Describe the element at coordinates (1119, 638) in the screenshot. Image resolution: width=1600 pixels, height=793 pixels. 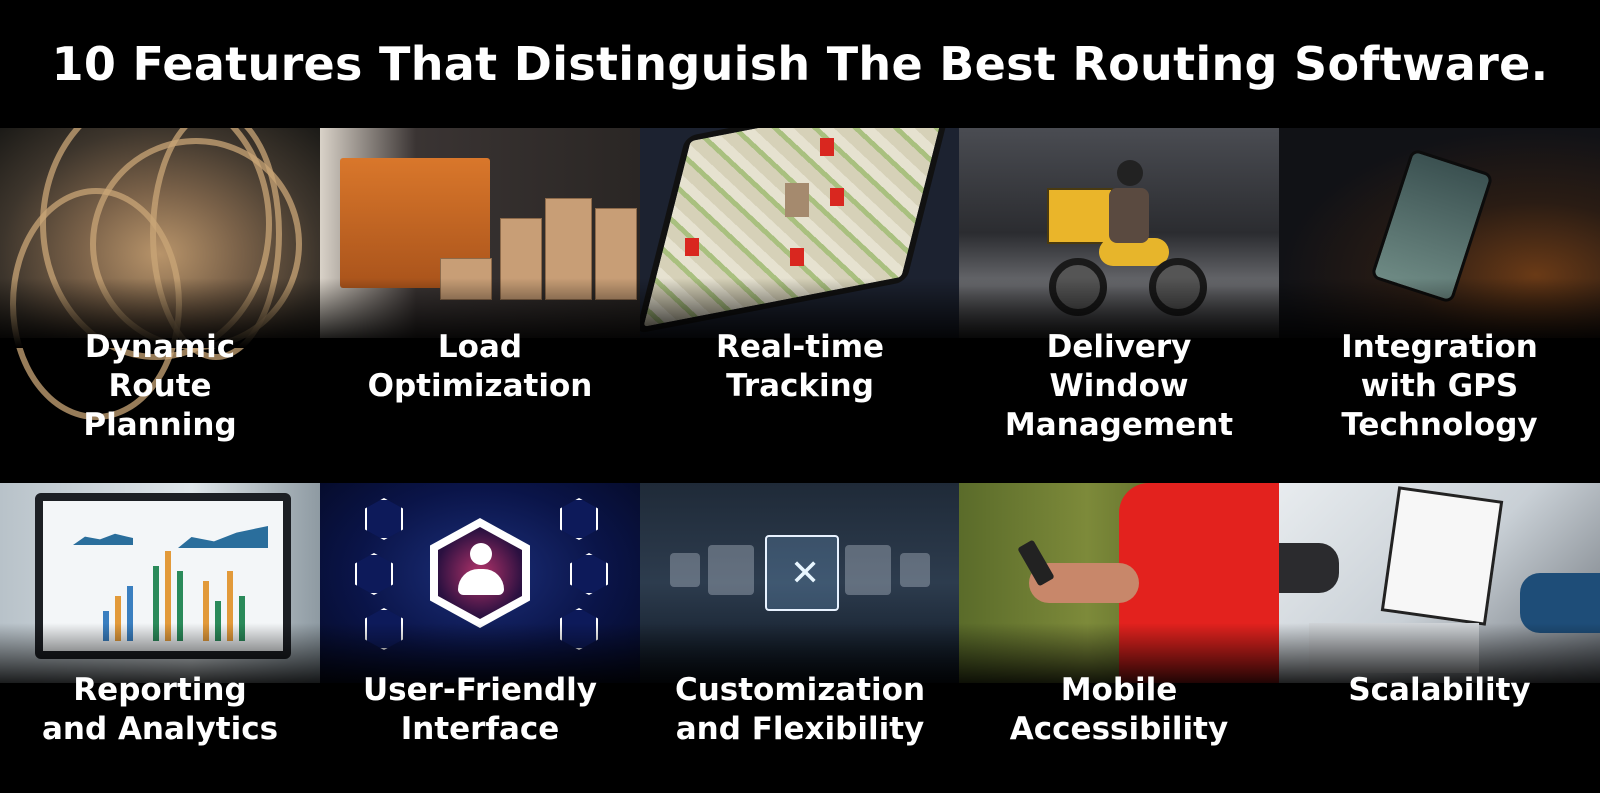
I see `feature-tile-mobile-accessibility: Mobile Accessibility` at that location.